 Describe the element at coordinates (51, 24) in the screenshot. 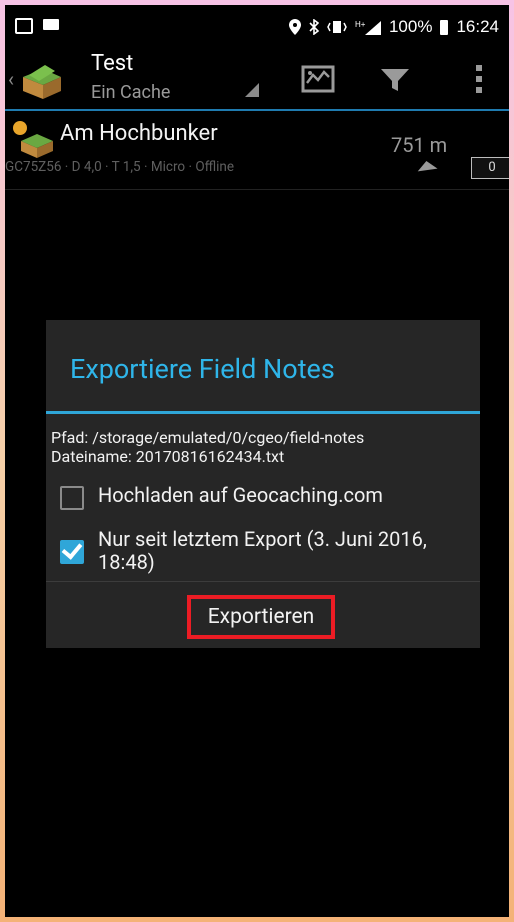

I see `mail-icon` at that location.